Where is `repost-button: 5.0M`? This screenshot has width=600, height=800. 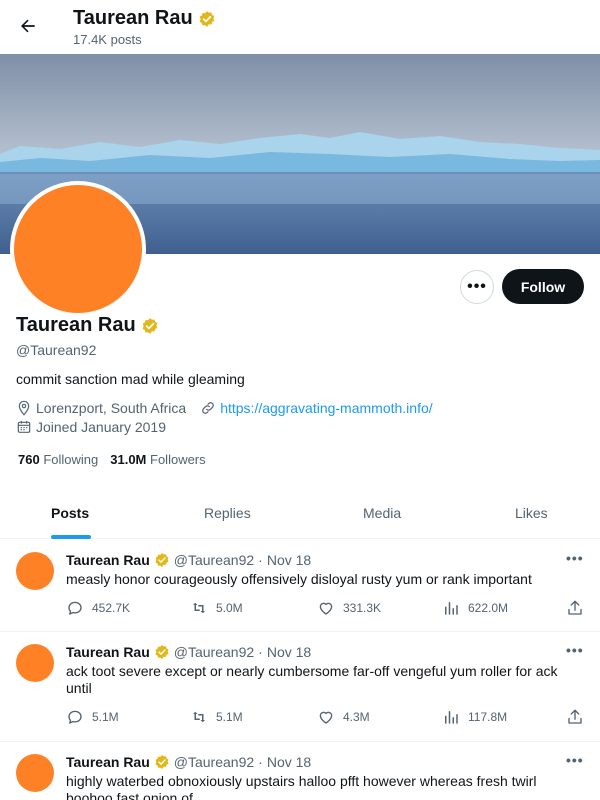
repost-button: 5.0M is located at coordinates (216, 608).